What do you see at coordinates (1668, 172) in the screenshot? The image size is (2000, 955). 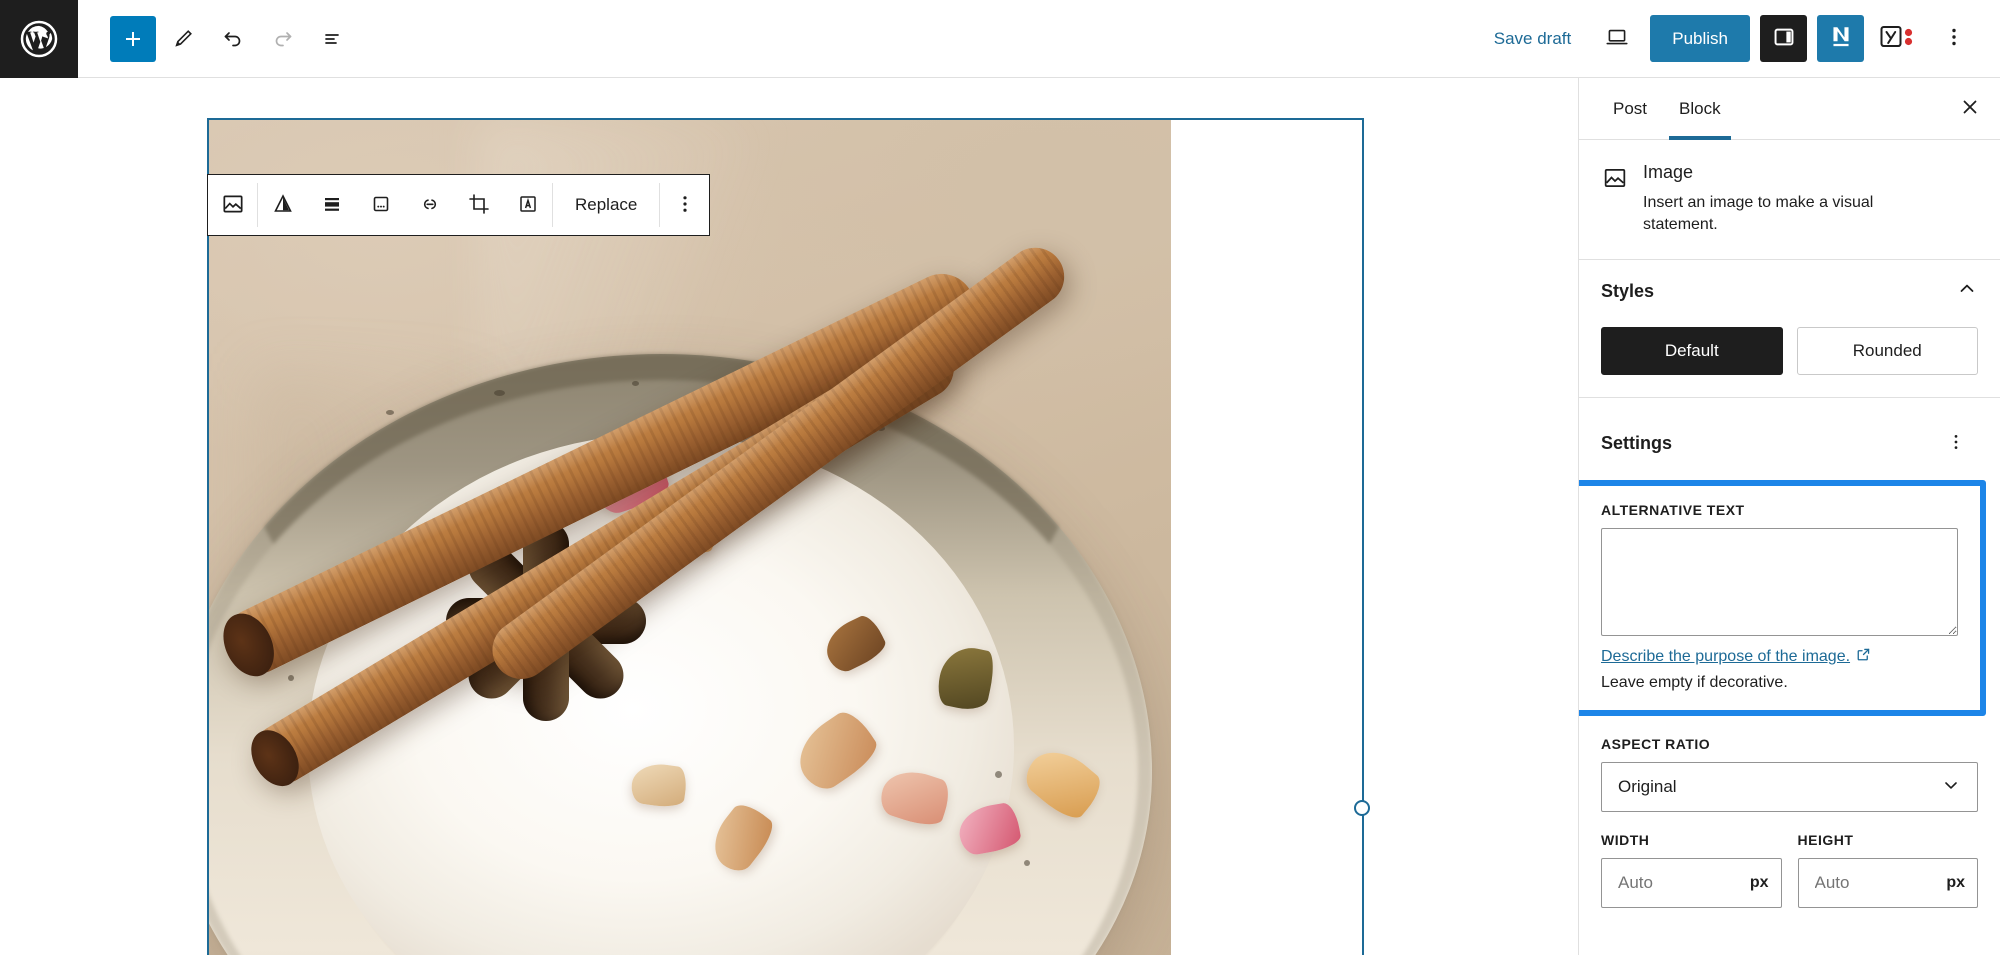 I see `block-title: Image` at bounding box center [1668, 172].